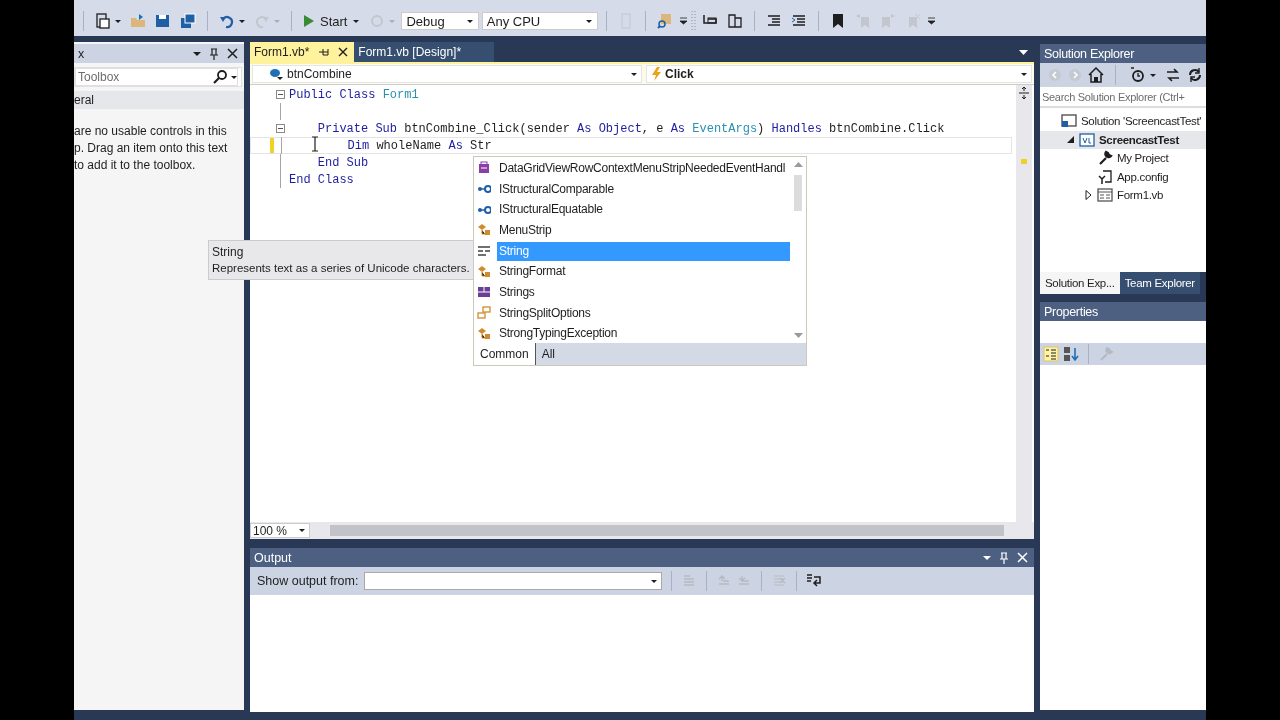  Describe the element at coordinates (643, 313) in the screenshot. I see `completion-item: StringSplitOptions` at that location.